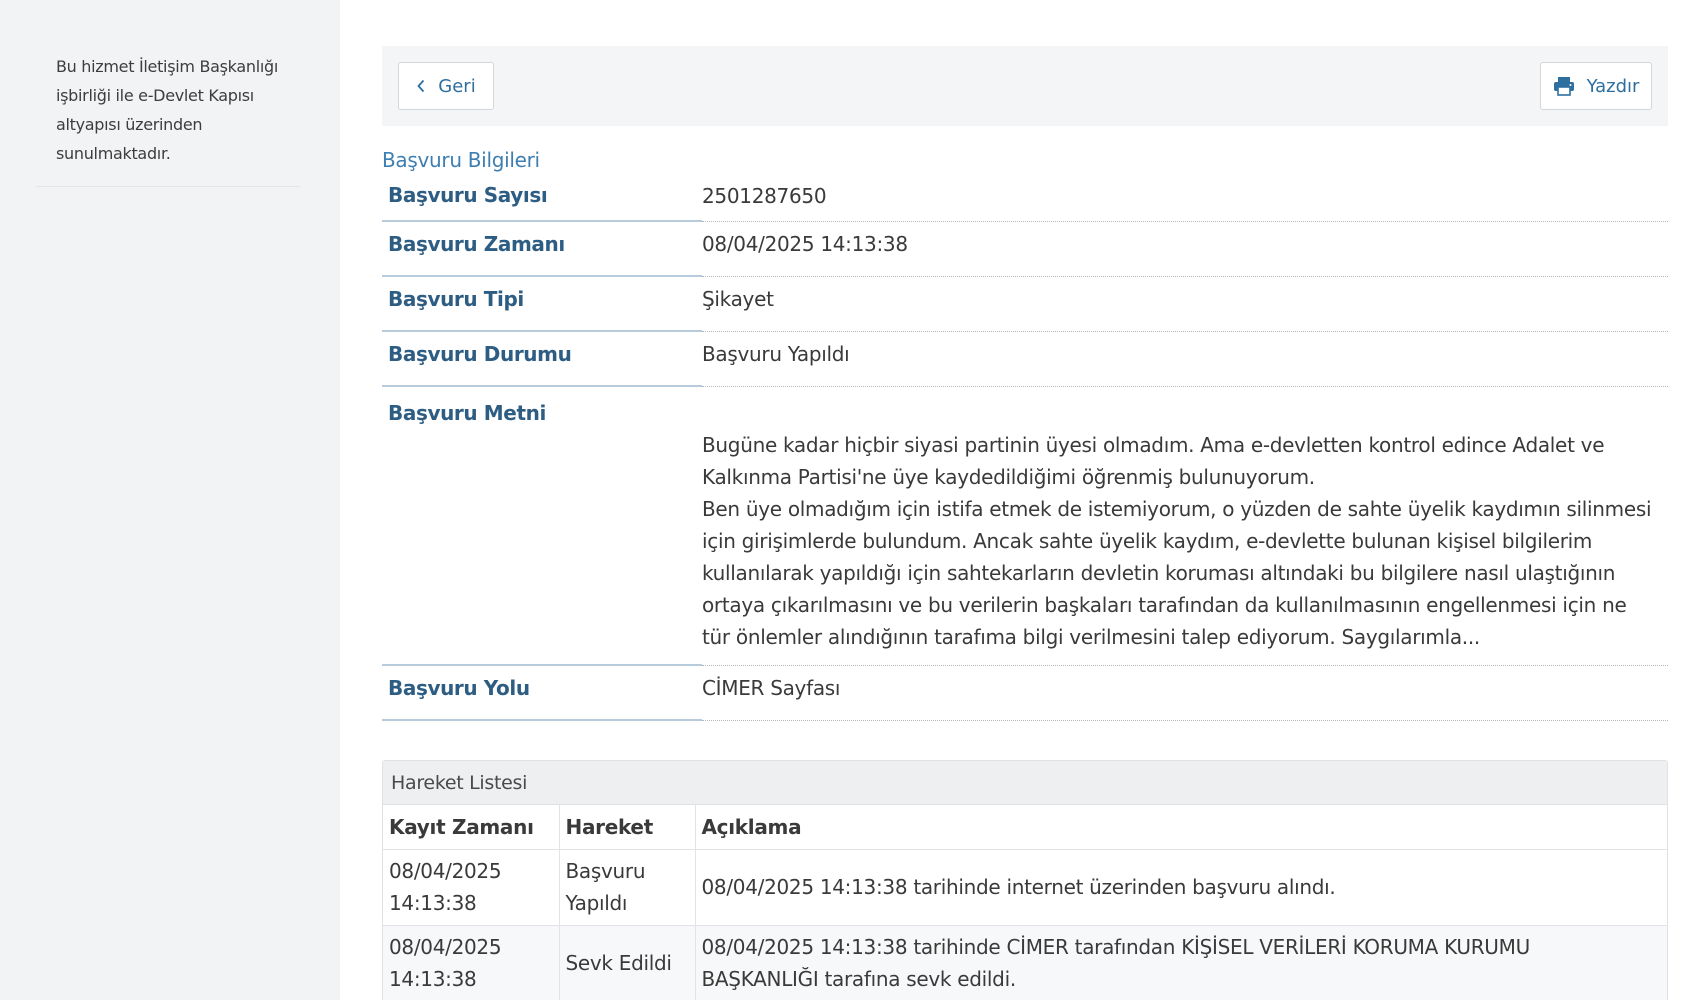 This screenshot has height=1000, width=1700. What do you see at coordinates (1185, 200) in the screenshot?
I see `info-value: 2501287650` at bounding box center [1185, 200].